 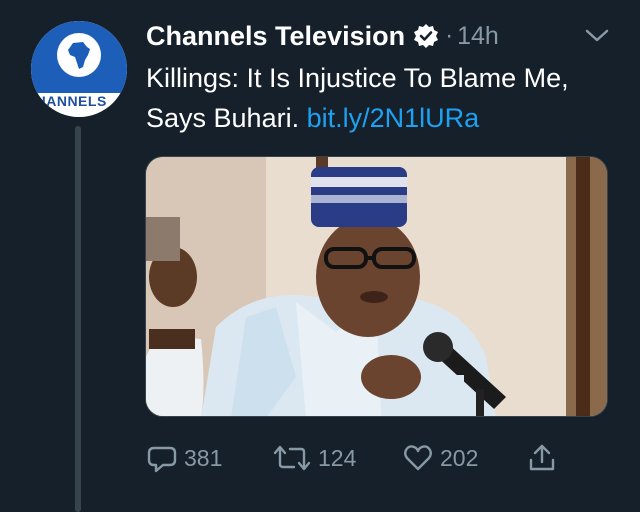 I want to click on tweet-actions: 381 124 202, so click(x=366, y=458).